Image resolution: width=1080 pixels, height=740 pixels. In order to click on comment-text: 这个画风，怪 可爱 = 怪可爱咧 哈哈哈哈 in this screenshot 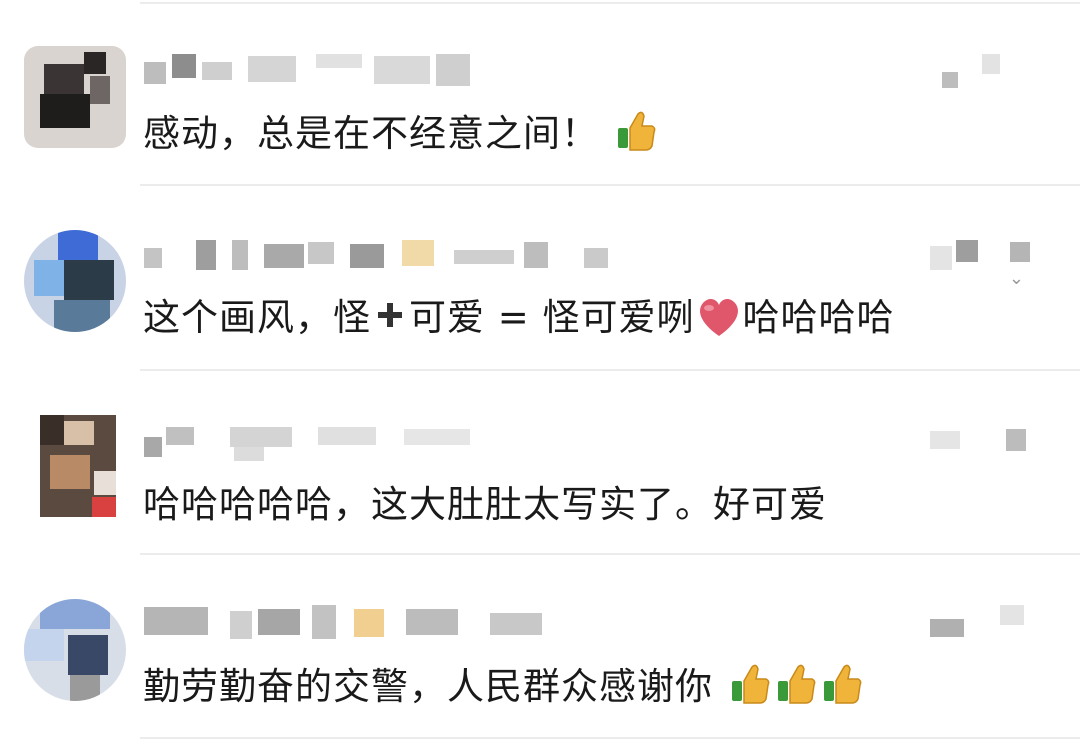, I will do `click(519, 322)`.